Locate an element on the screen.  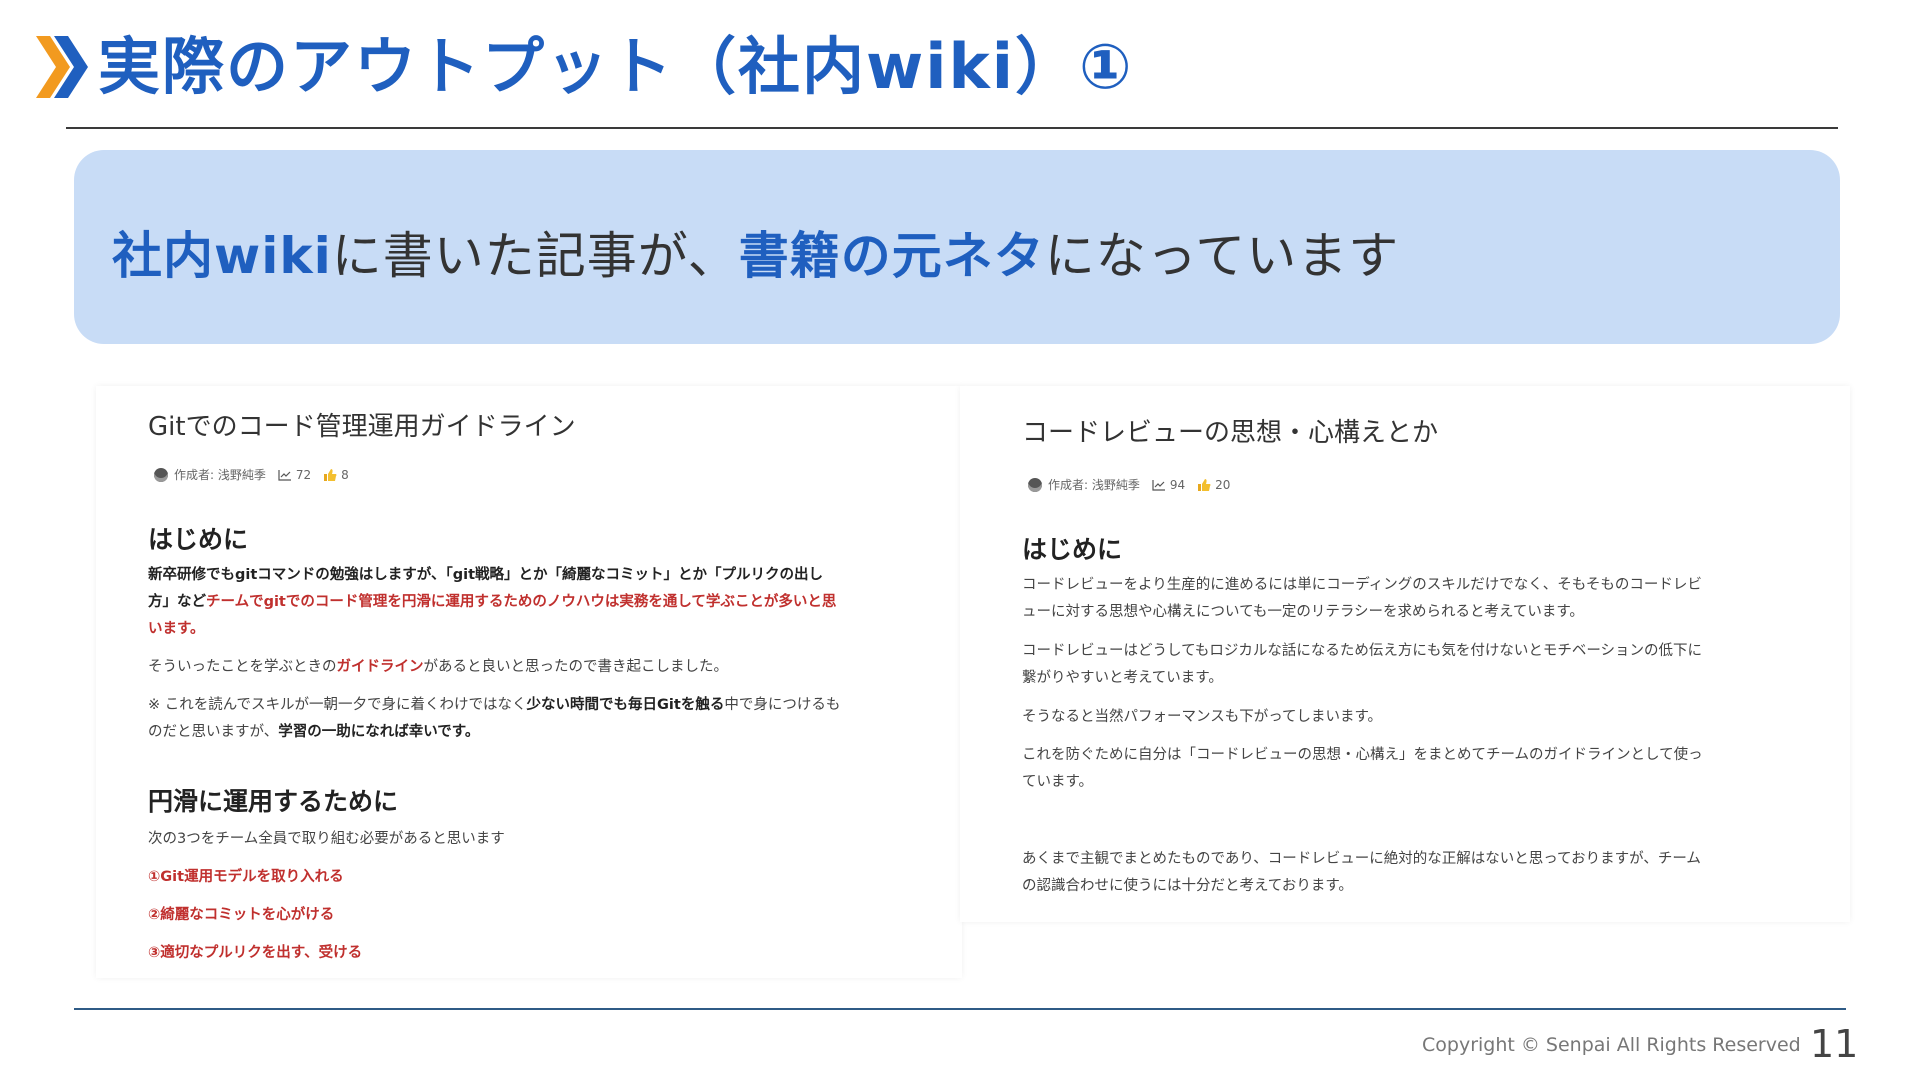
page-title: 実際のアウトプット（社内wiki）① is located at coordinates (616, 66).